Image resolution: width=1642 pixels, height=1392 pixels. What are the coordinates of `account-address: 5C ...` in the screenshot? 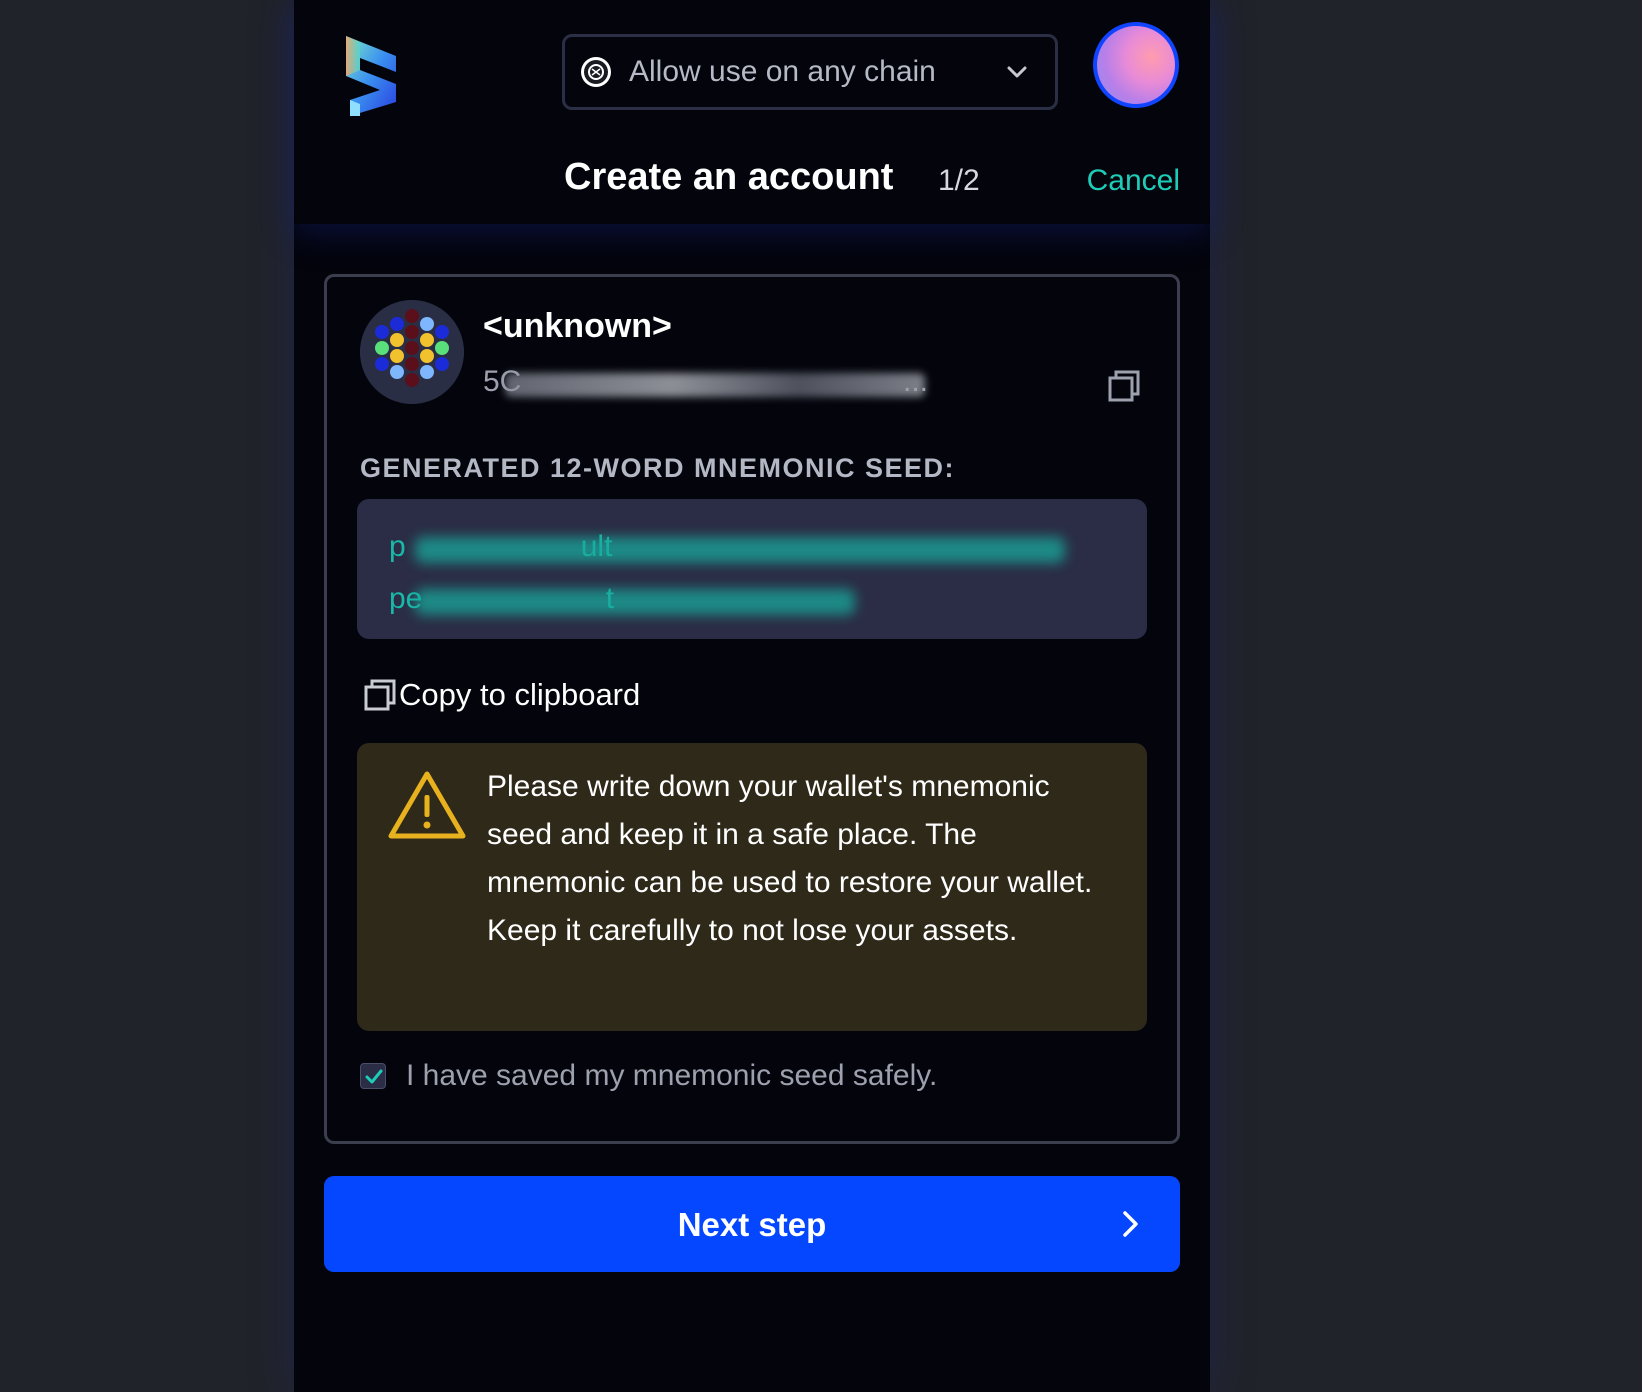 It's located at (705, 385).